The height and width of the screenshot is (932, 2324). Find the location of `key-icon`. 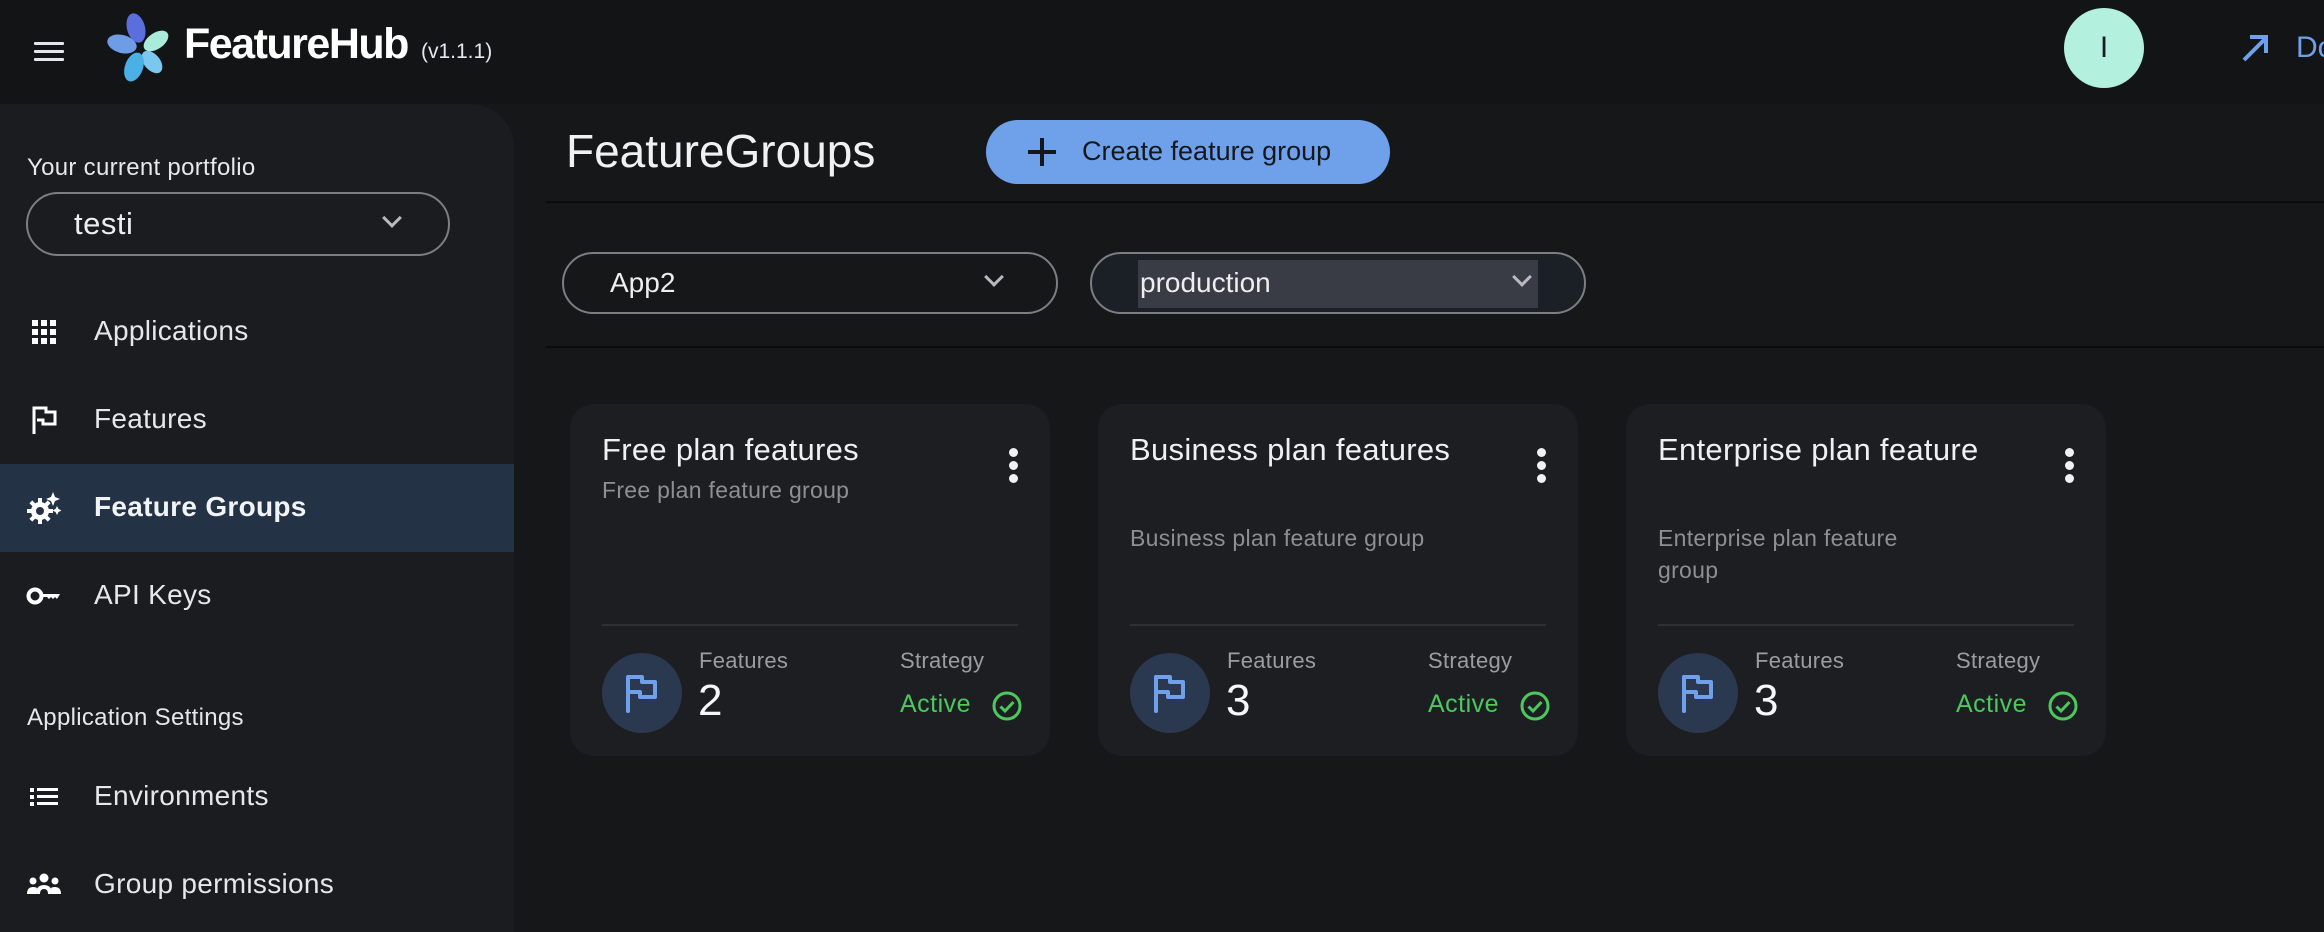

key-icon is located at coordinates (43, 596).